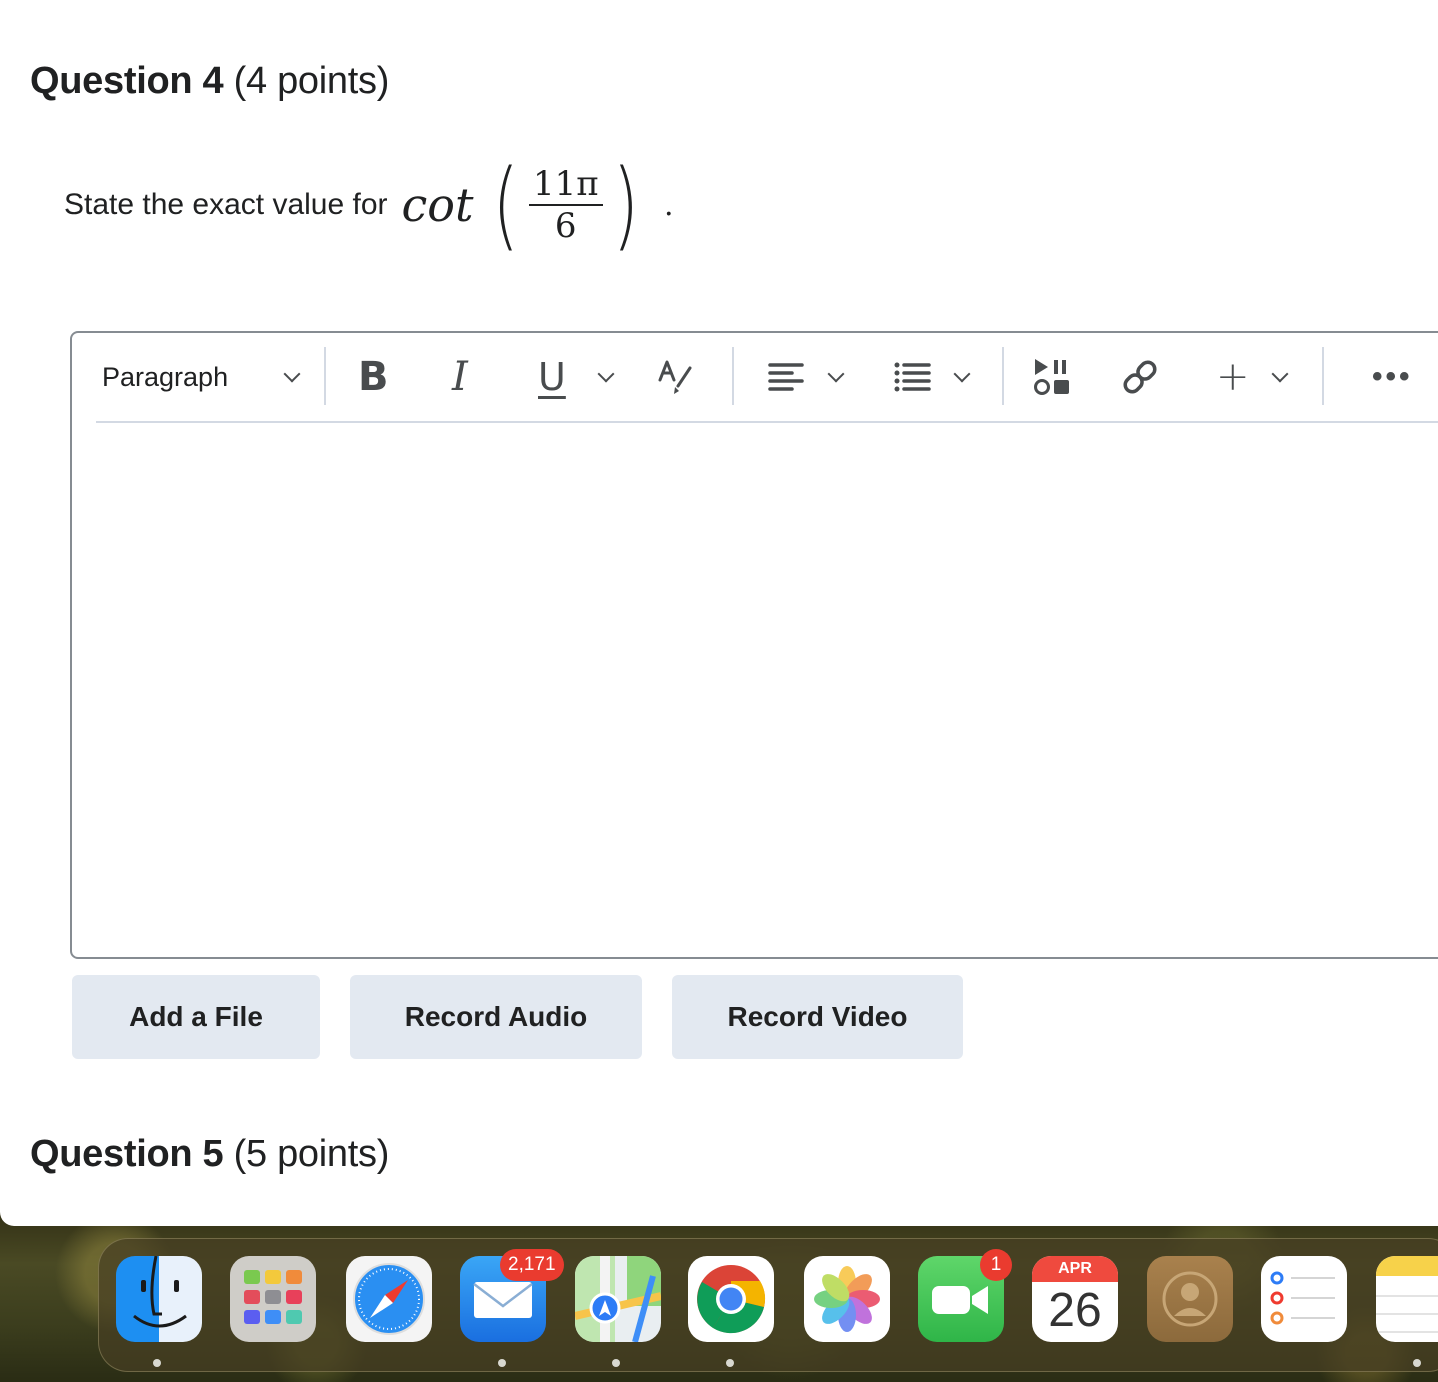 This screenshot has width=1438, height=1382. I want to click on insert-stuff-dropdown: +, so click(1252, 377).